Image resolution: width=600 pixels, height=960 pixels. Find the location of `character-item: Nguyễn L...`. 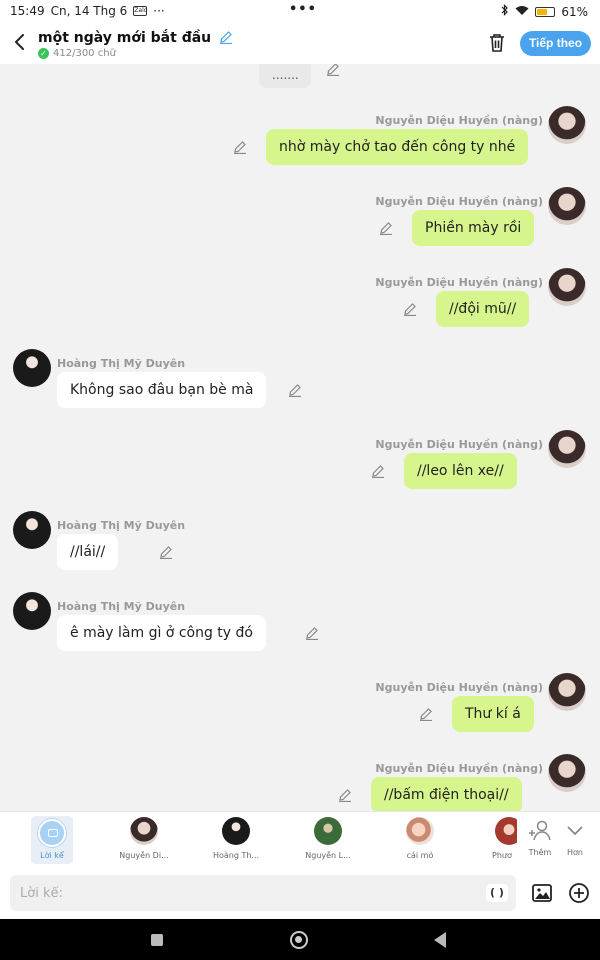

character-item: Nguyễn L... is located at coordinates (328, 838).